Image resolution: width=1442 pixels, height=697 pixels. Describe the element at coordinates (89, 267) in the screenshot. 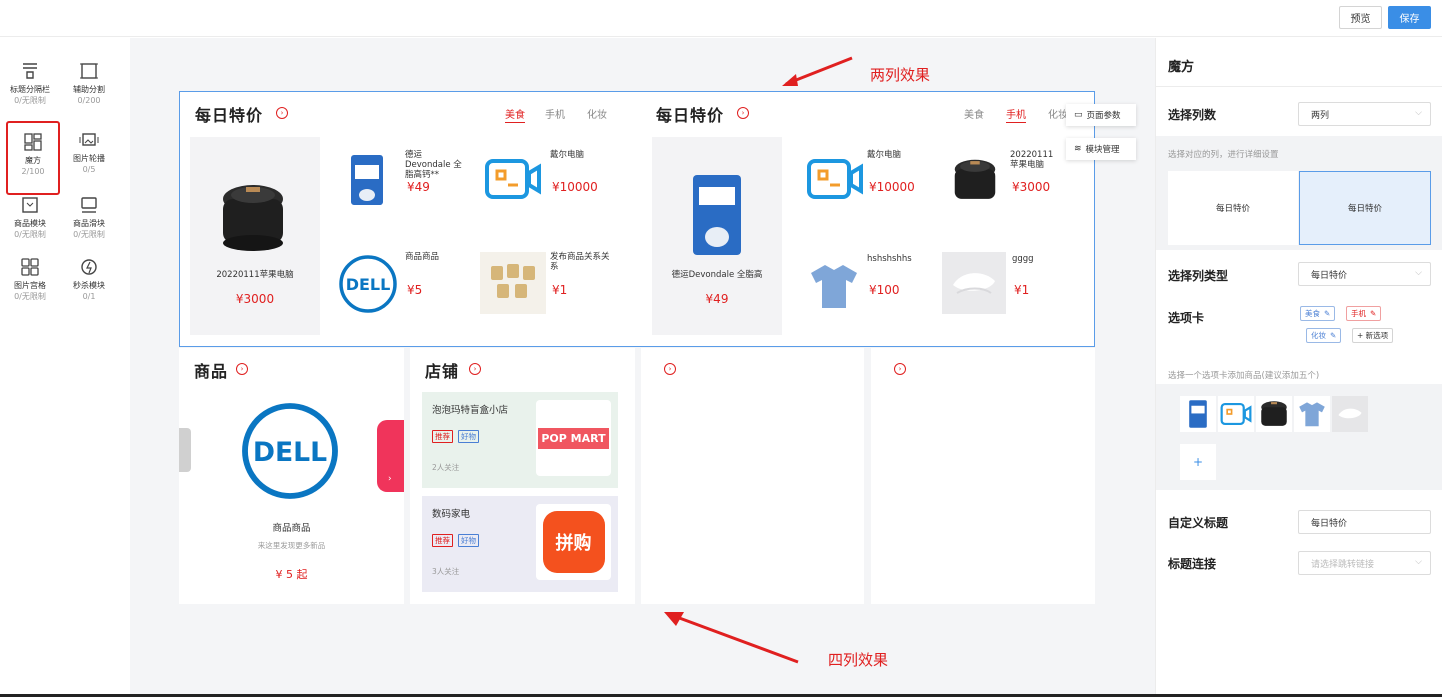

I see `flash-sale-icon` at that location.